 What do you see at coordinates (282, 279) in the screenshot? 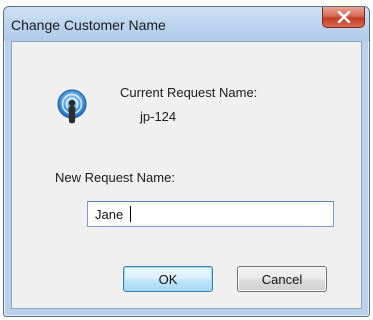
I see `cancel-button: Cancel` at bounding box center [282, 279].